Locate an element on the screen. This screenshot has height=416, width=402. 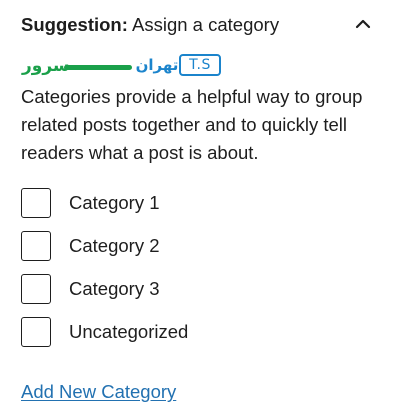
add-new-category-link: Add New Category is located at coordinates (98, 392).